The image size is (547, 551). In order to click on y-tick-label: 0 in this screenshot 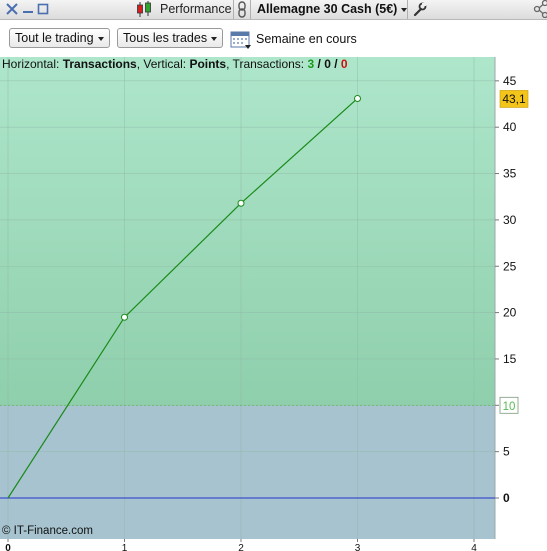, I will do `click(506, 498)`.